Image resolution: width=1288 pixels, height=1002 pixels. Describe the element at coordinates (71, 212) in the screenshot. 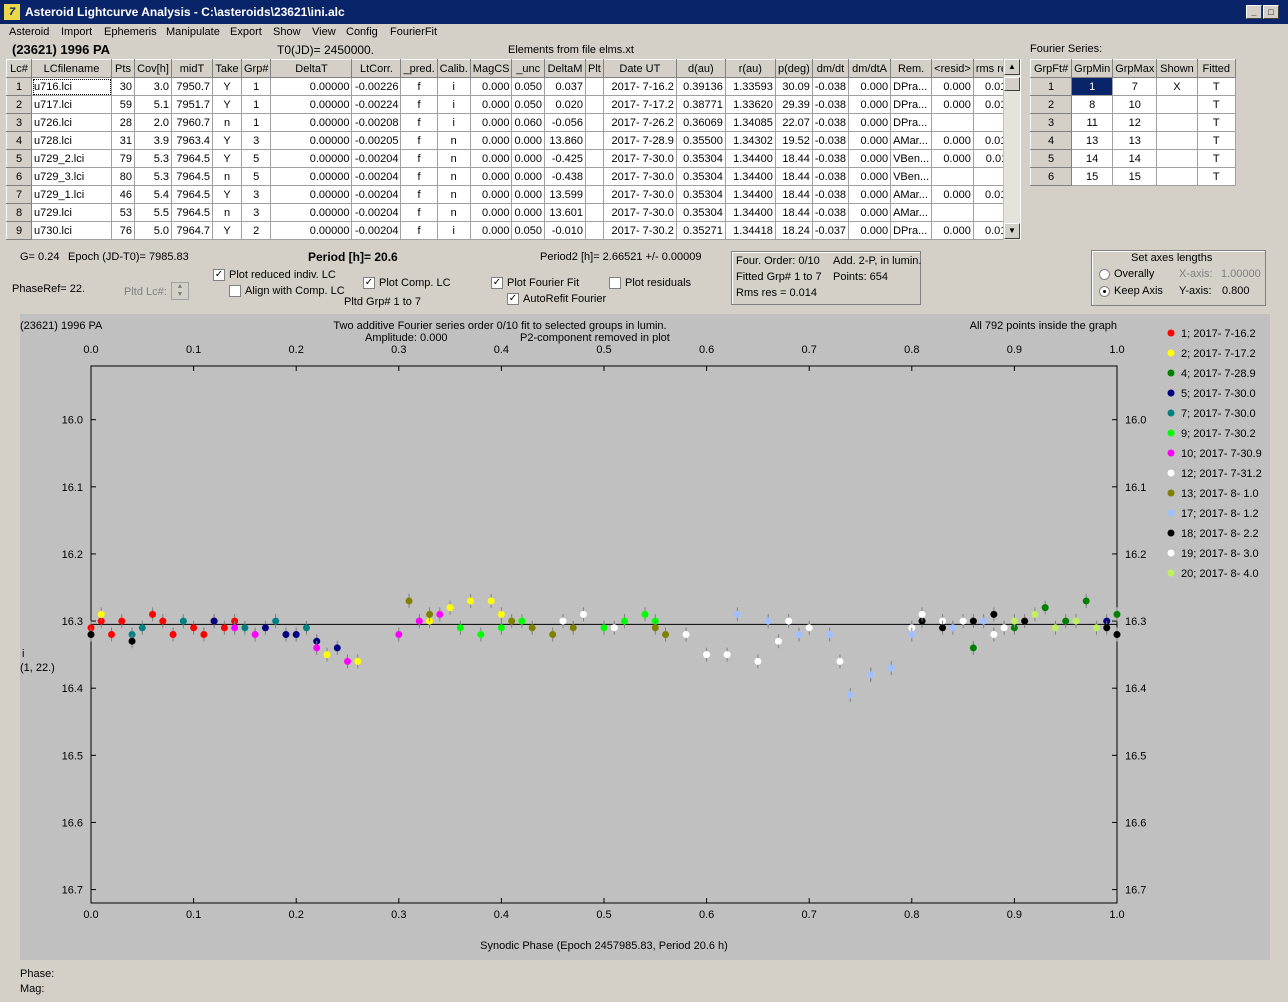

I see `table-cell: u729.lci` at that location.